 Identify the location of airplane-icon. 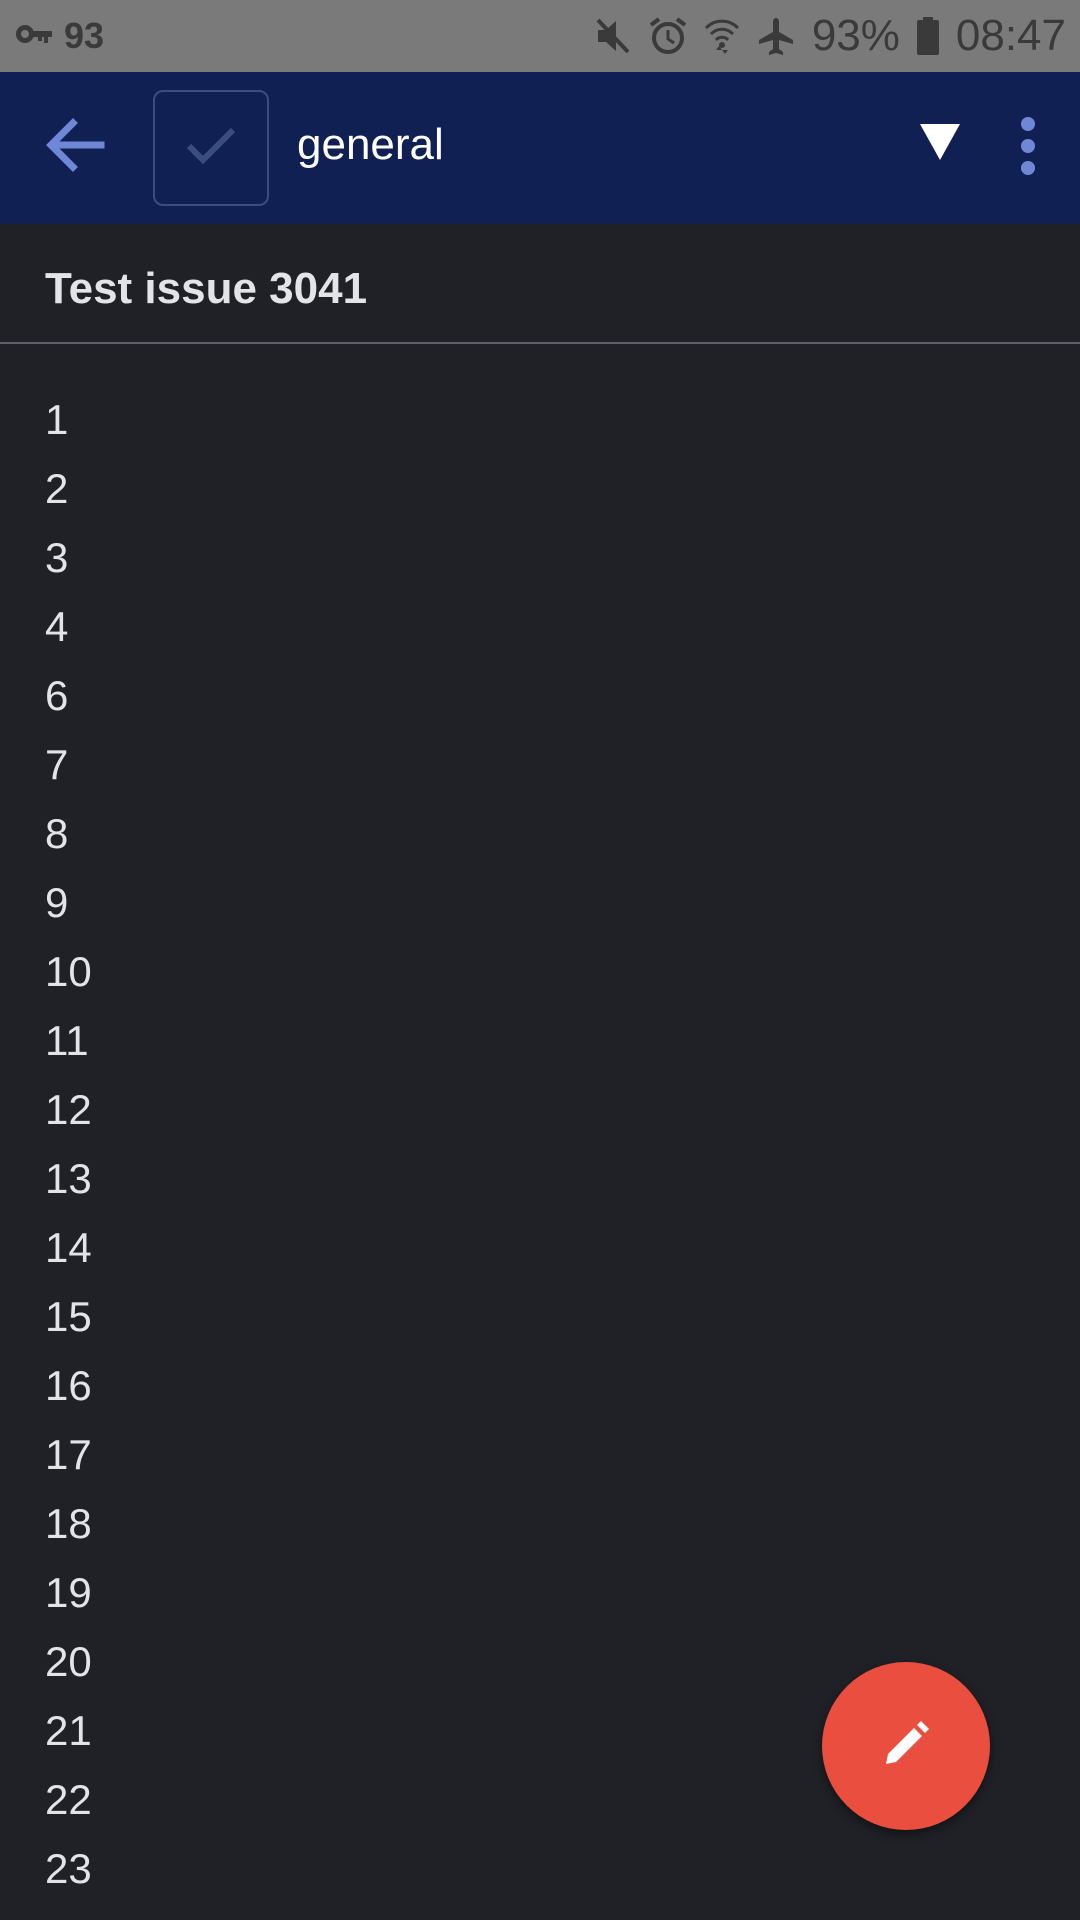
(776, 36).